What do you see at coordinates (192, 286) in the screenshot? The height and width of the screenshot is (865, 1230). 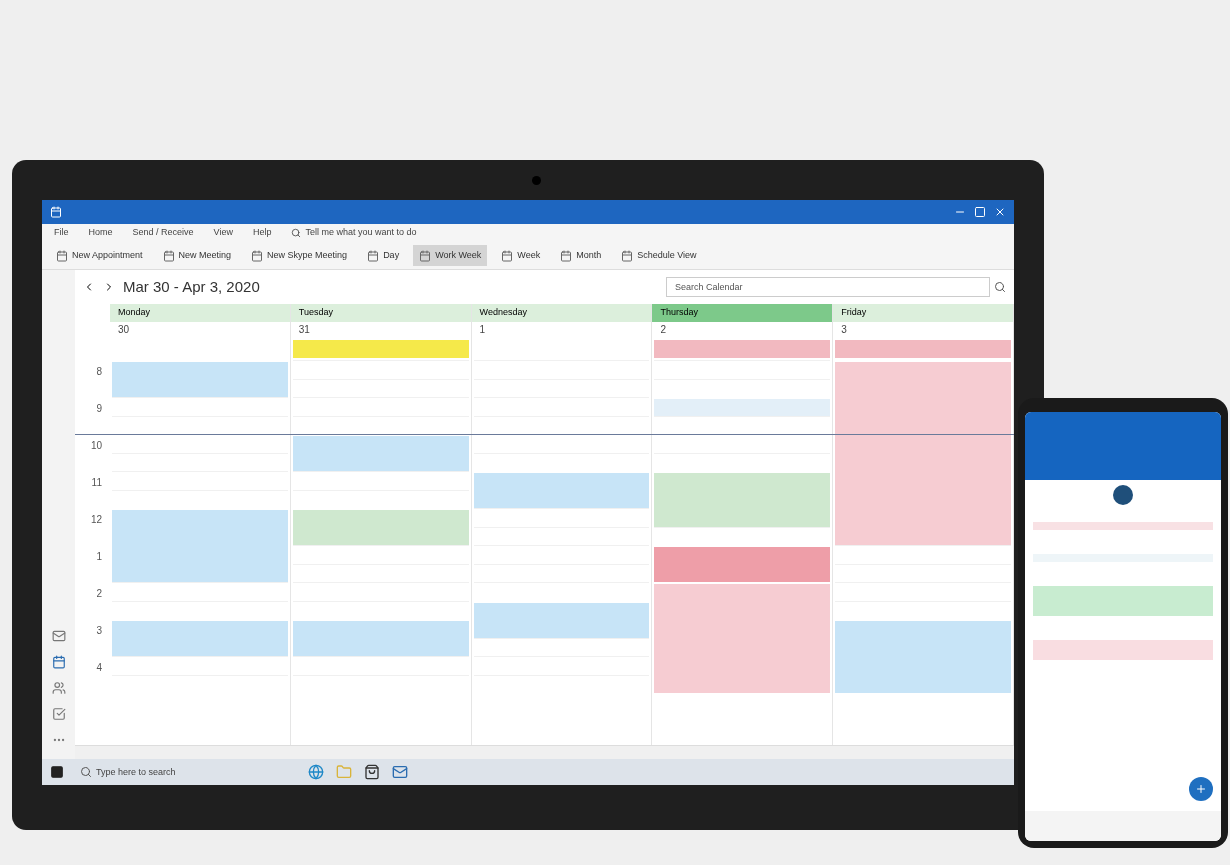 I see `date-range: Mar 30 - Apr 3, 2020` at bounding box center [192, 286].